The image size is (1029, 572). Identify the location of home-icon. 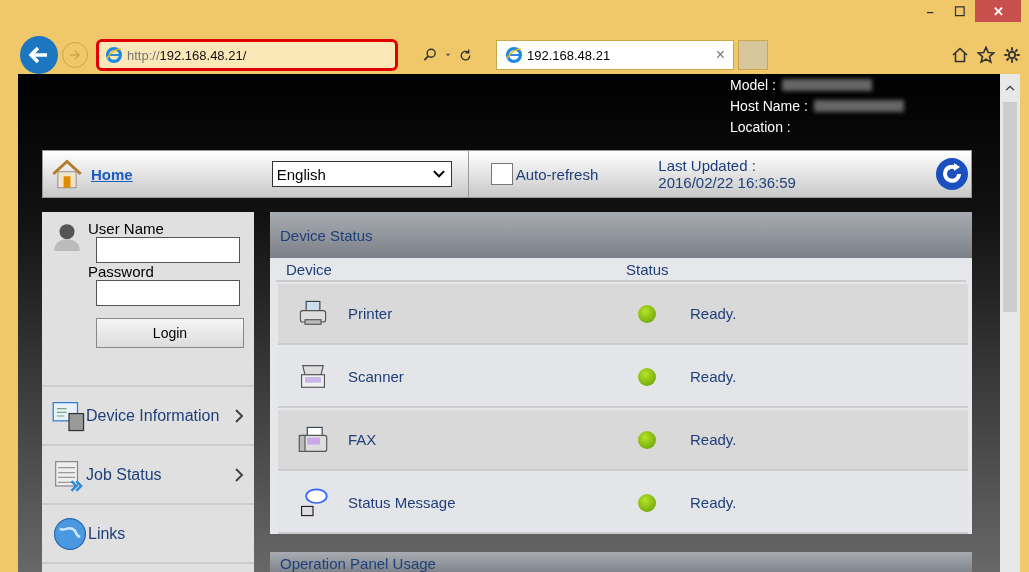
(960, 55).